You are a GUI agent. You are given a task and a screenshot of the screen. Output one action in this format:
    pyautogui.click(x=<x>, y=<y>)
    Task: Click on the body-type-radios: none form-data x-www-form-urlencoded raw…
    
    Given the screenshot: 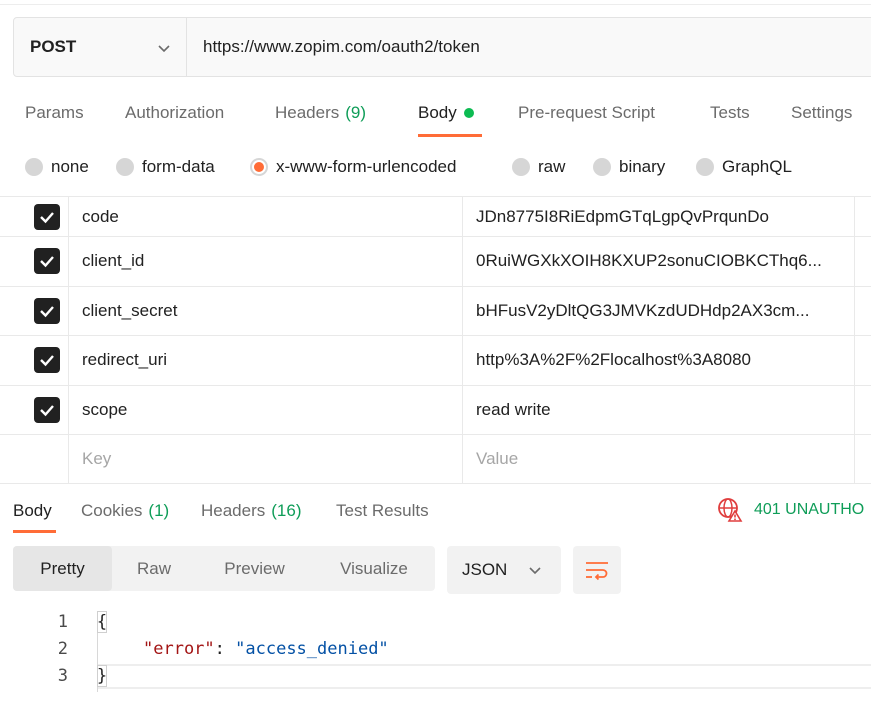 What is the action you would take?
    pyautogui.click(x=435, y=167)
    